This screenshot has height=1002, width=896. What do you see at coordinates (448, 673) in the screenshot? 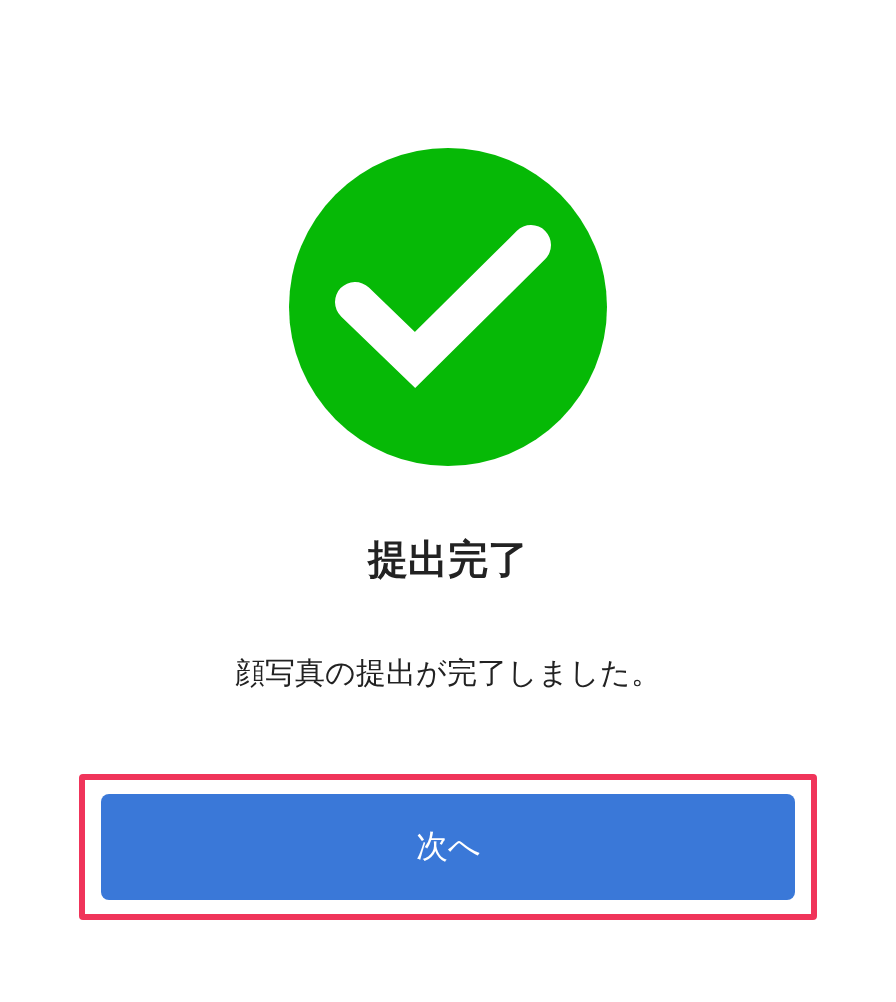
I see `message: 顔写真の提出が完了しました。` at bounding box center [448, 673].